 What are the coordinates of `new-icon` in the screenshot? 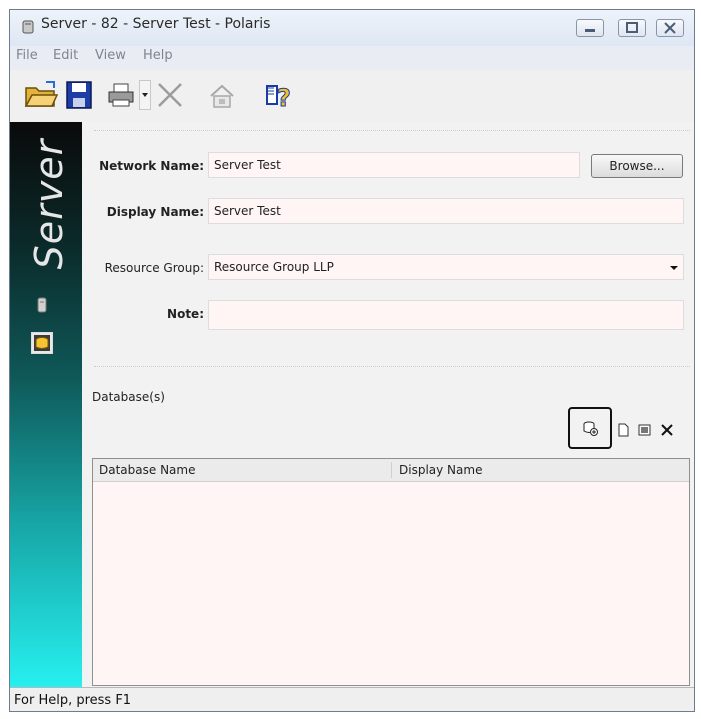 It's located at (623, 430).